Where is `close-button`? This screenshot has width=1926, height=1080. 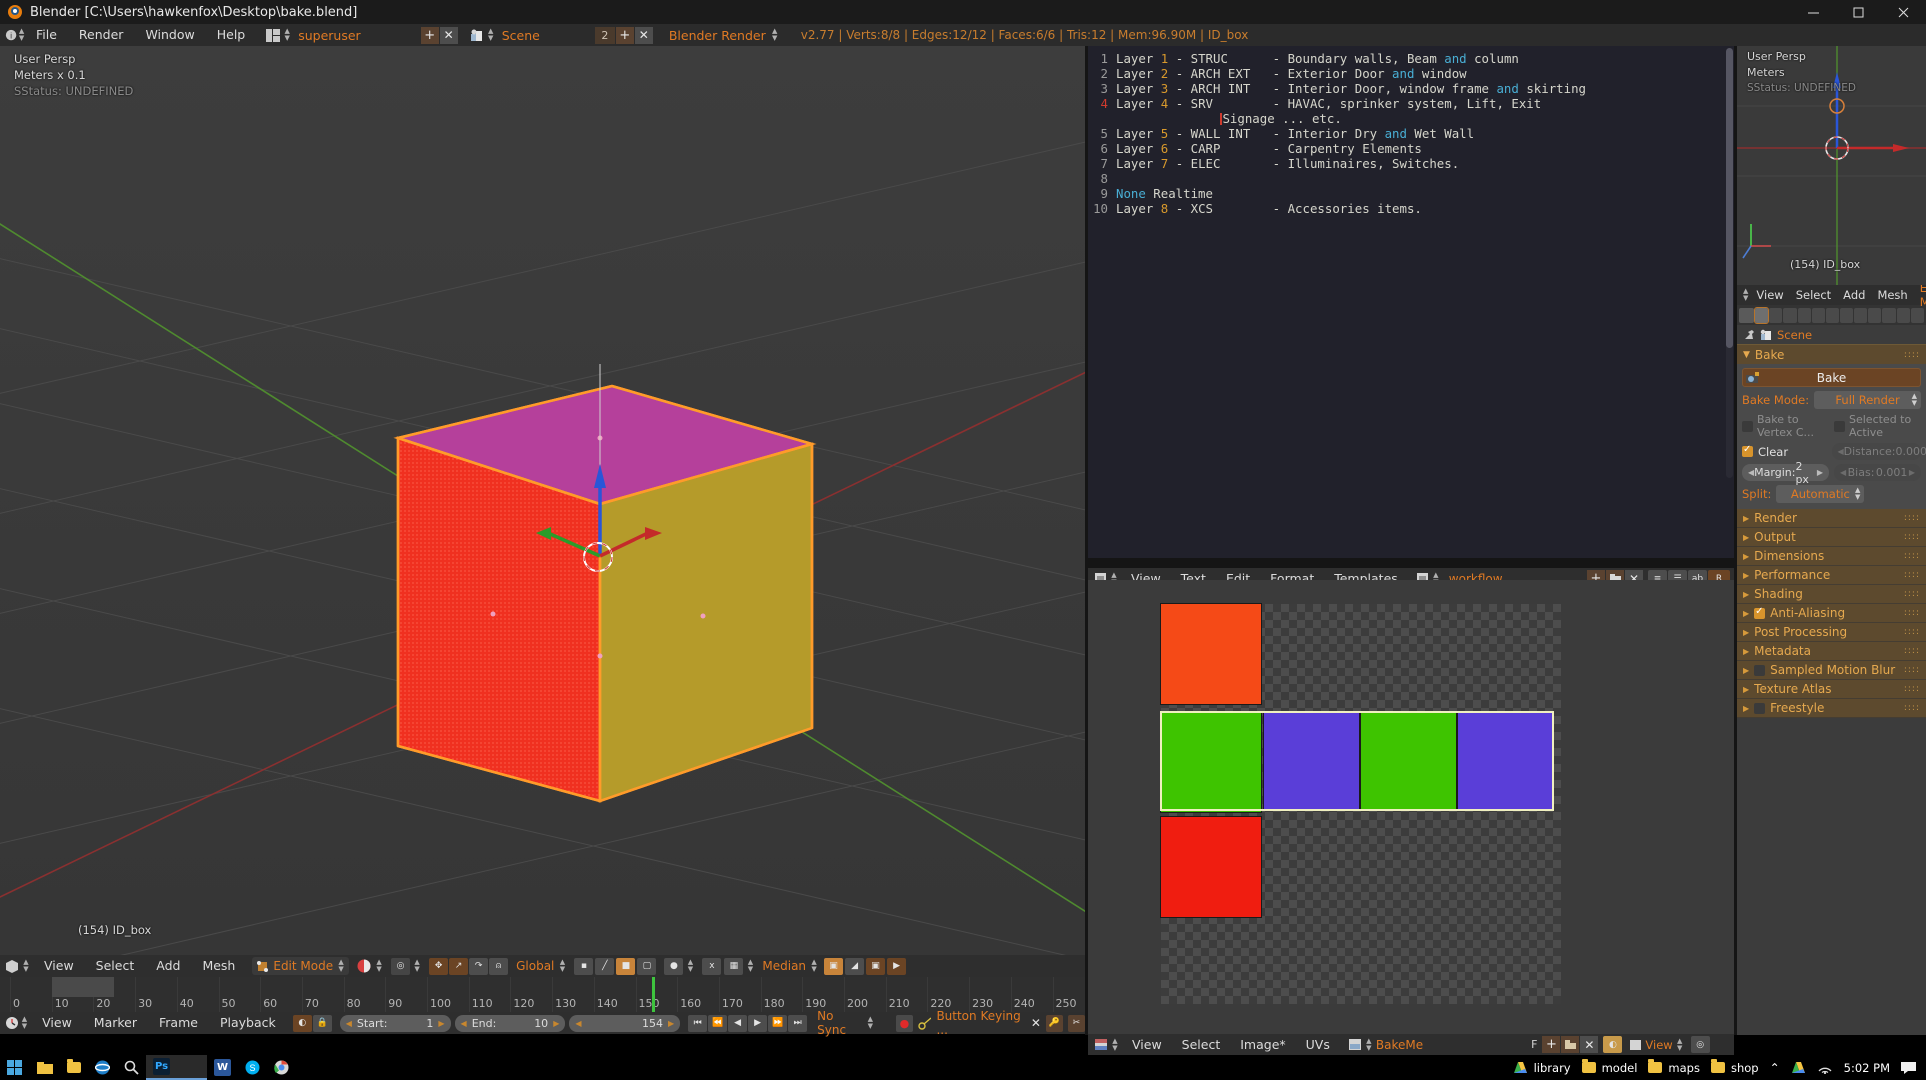 close-button is located at coordinates (1903, 12).